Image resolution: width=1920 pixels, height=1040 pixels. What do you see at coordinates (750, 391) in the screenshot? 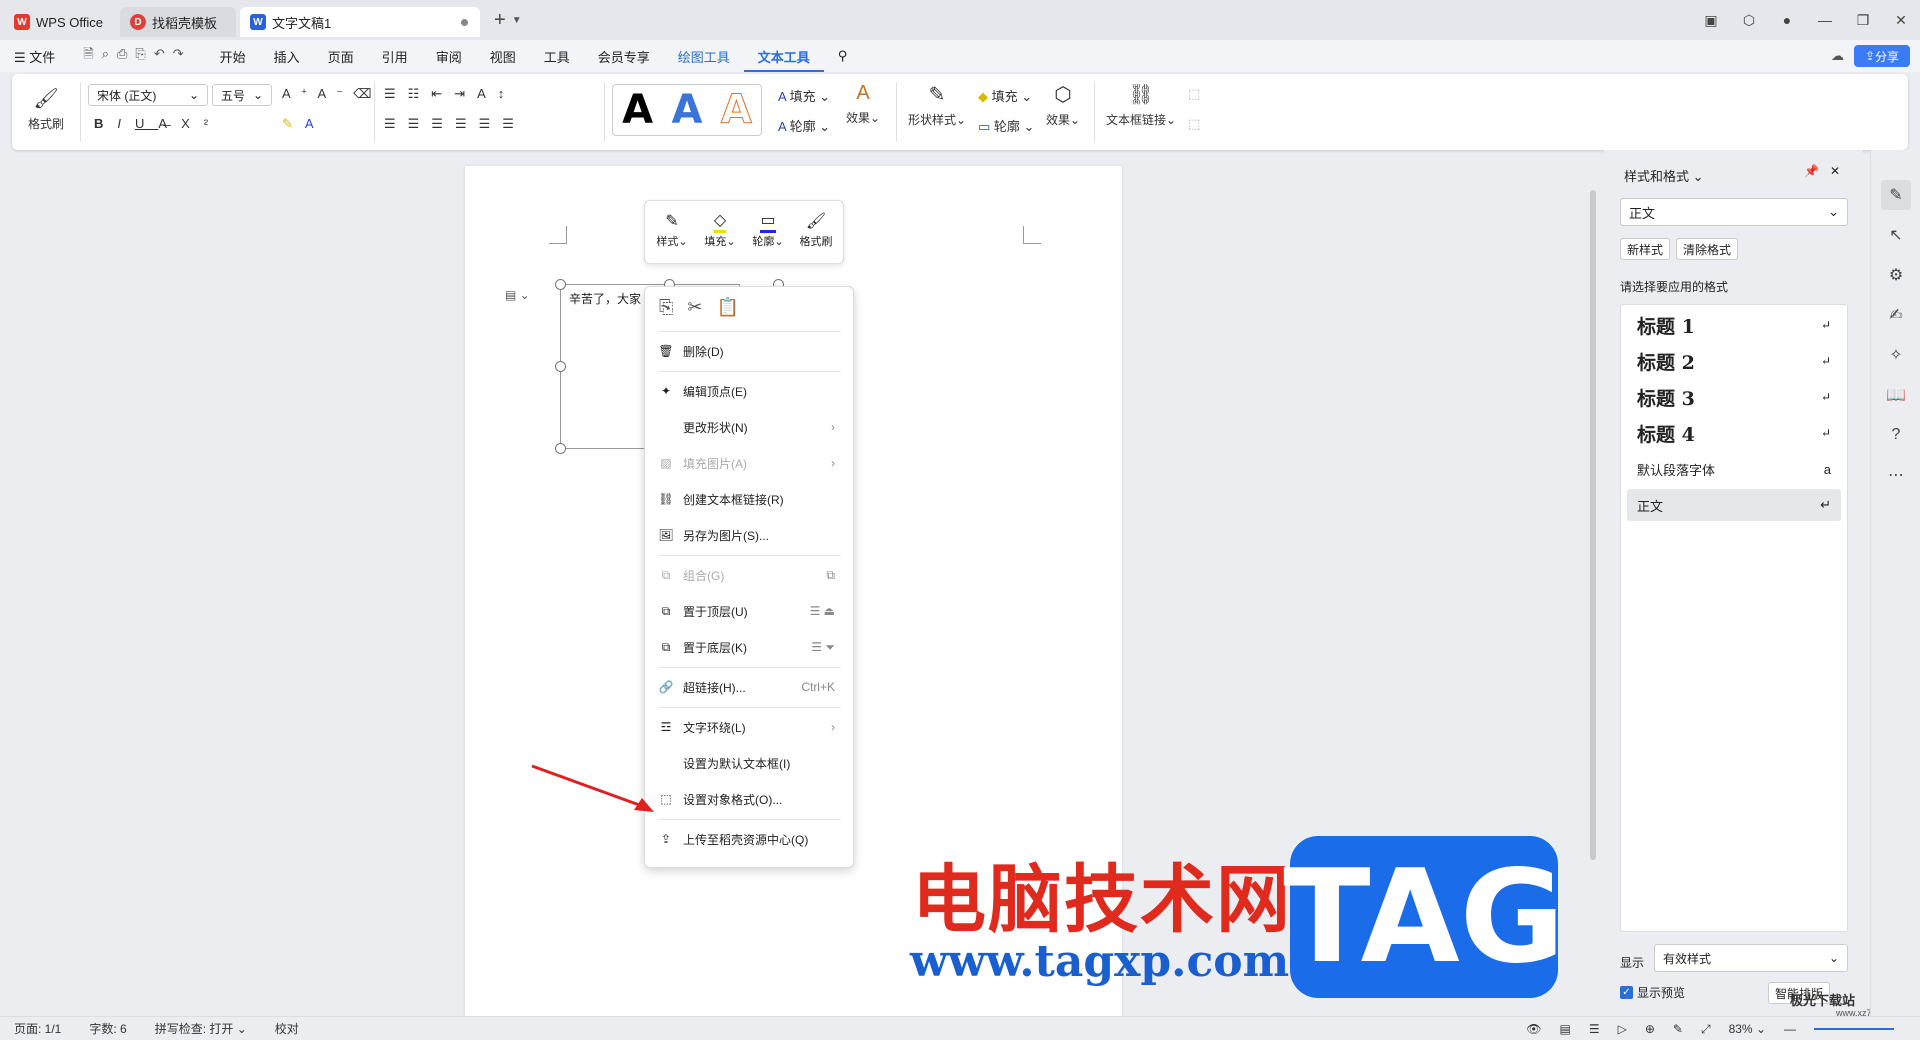
I see `menu-item-edit-points: ✦ 编辑顶点(E)` at bounding box center [750, 391].